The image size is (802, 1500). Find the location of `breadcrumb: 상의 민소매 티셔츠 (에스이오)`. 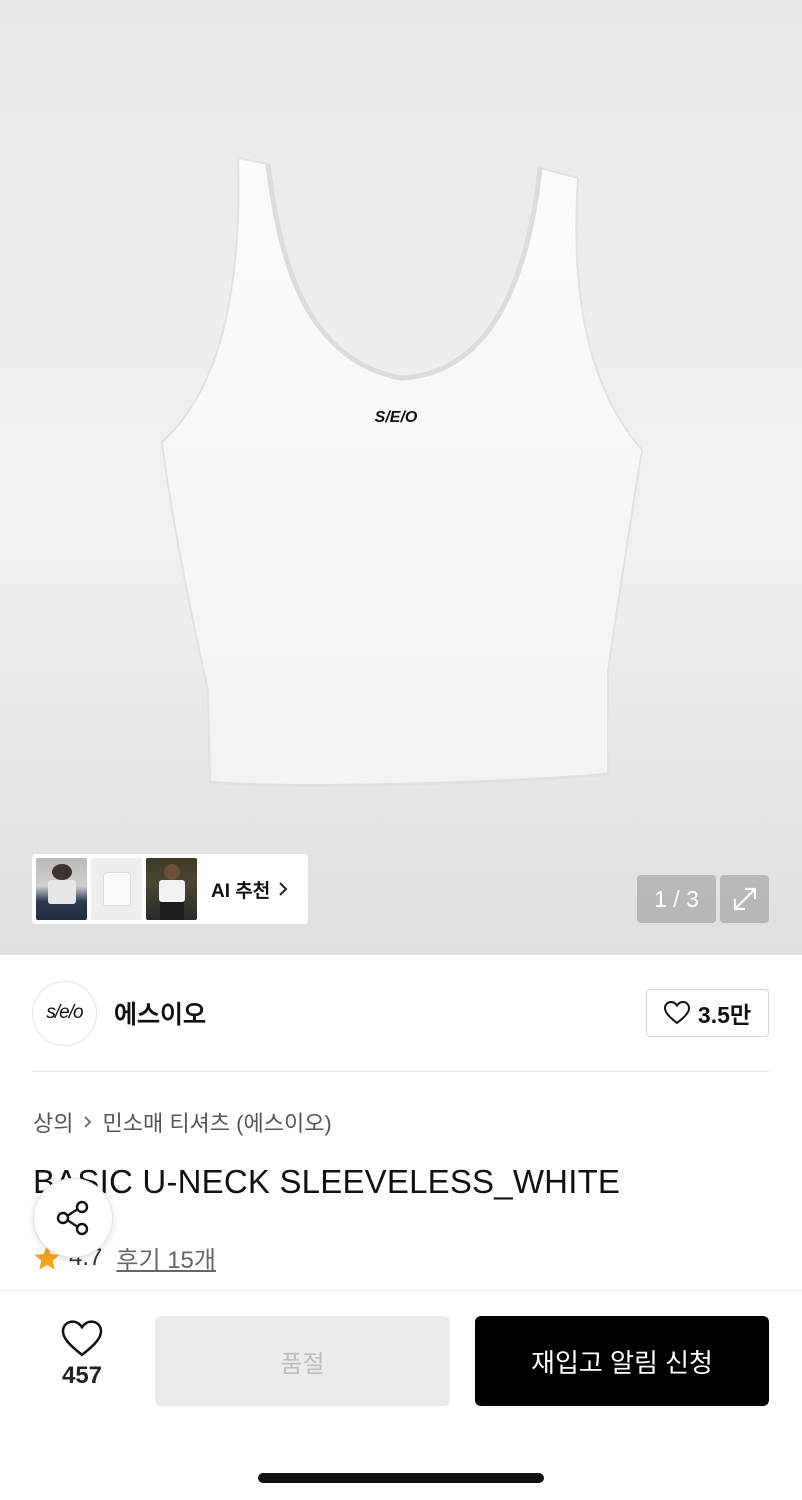

breadcrumb: 상의 민소매 티셔츠 (에스이오) is located at coordinates (182, 1122).